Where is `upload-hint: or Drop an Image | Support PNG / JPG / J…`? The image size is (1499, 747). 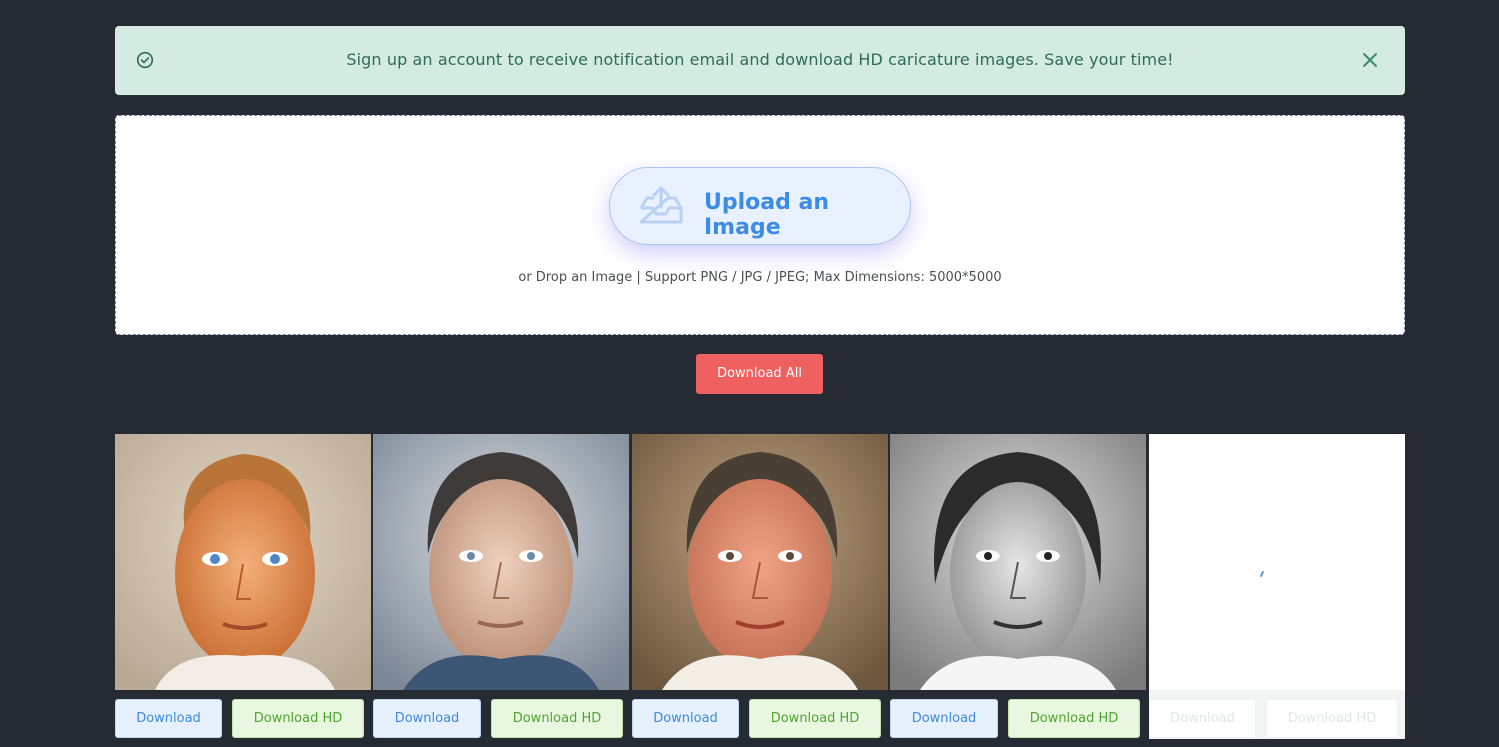
upload-hint: or Drop an Image | Support PNG / JPG / J… is located at coordinates (760, 277).